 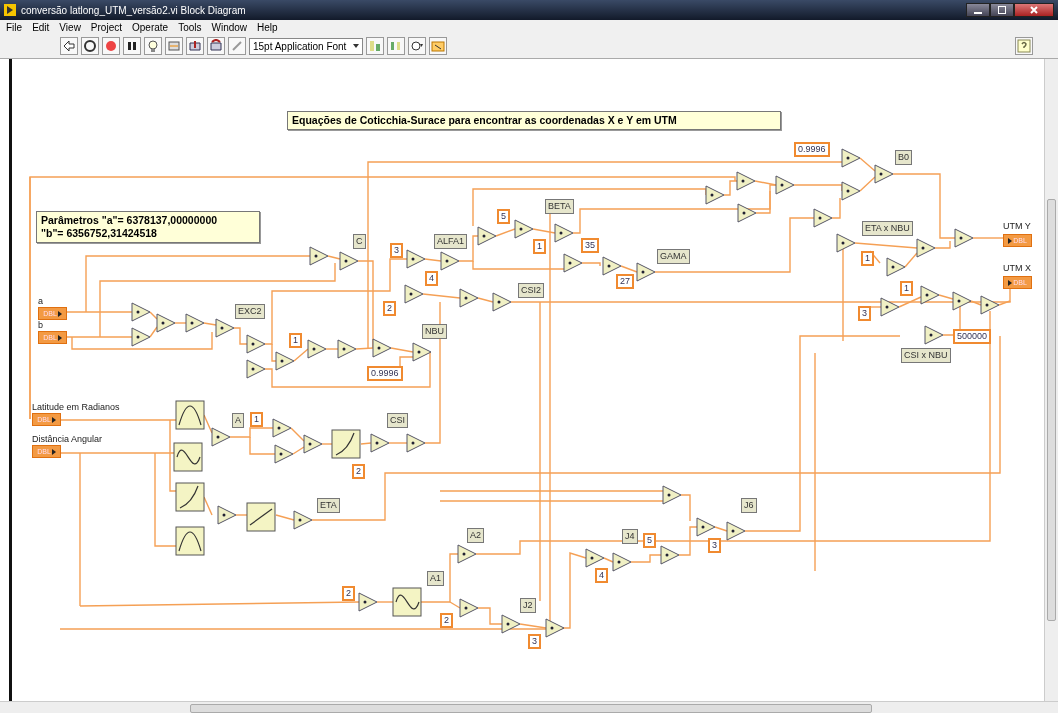 I want to click on menu-item: View, so click(x=70, y=27).